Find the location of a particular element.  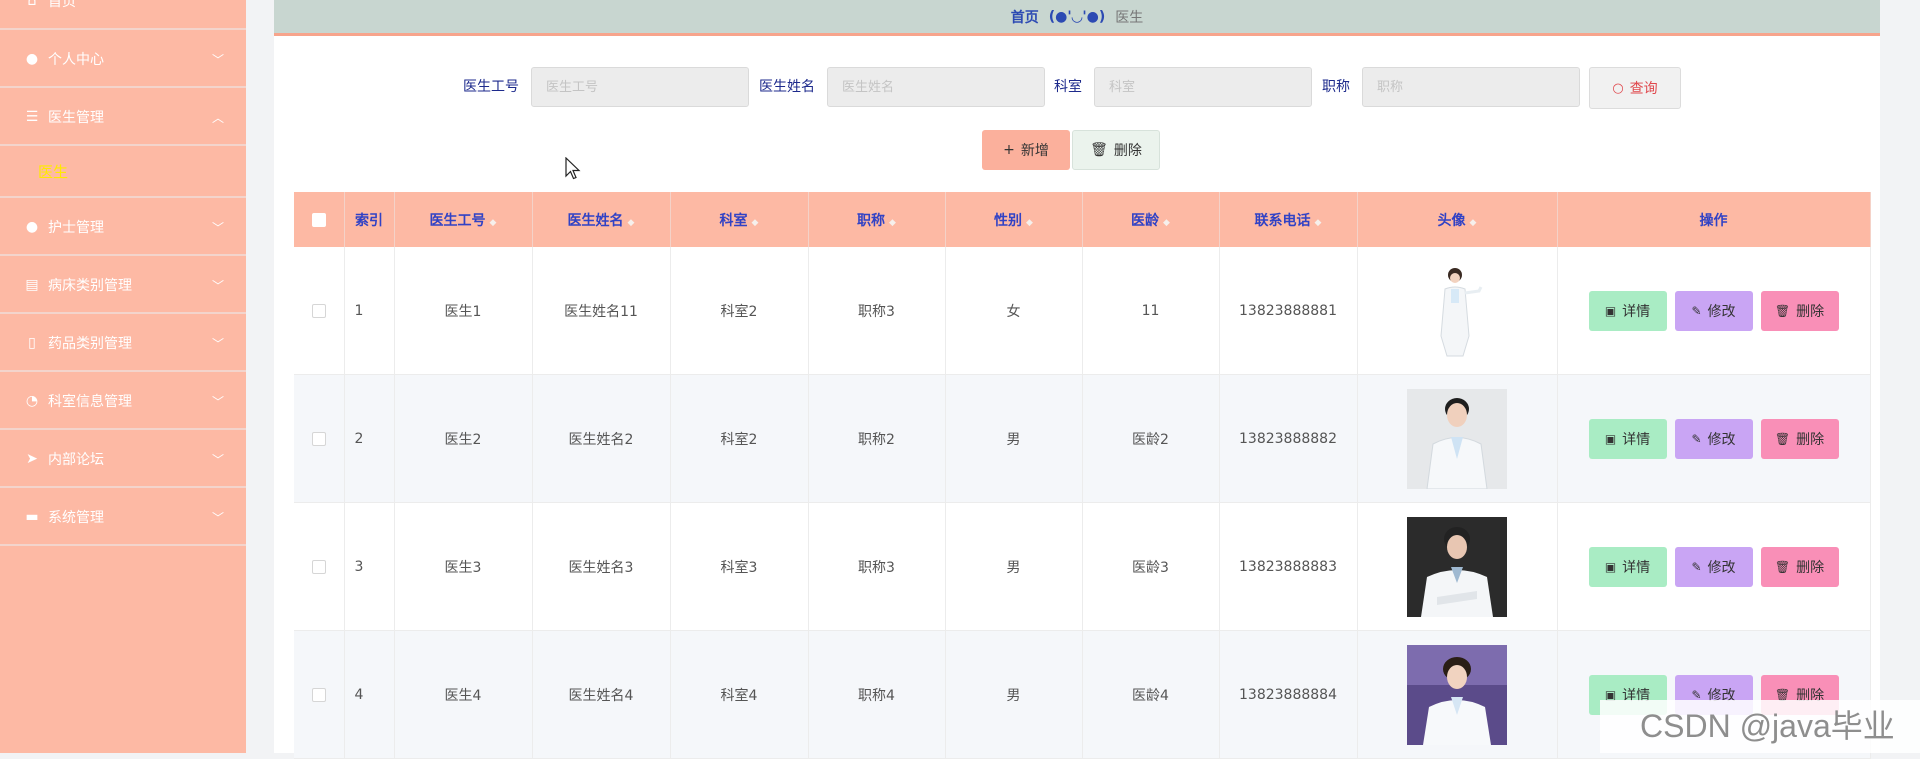

menu-item-personal-center: ● 个人中心 ﹀ is located at coordinates (123, 60).